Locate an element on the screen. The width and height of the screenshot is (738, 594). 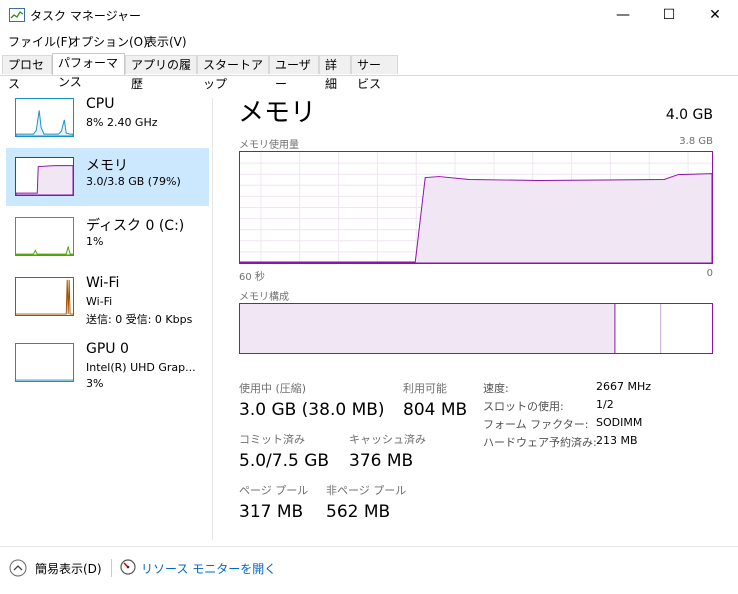
resource-monitor-label: リソース モニターを開く is located at coordinates (209, 569).